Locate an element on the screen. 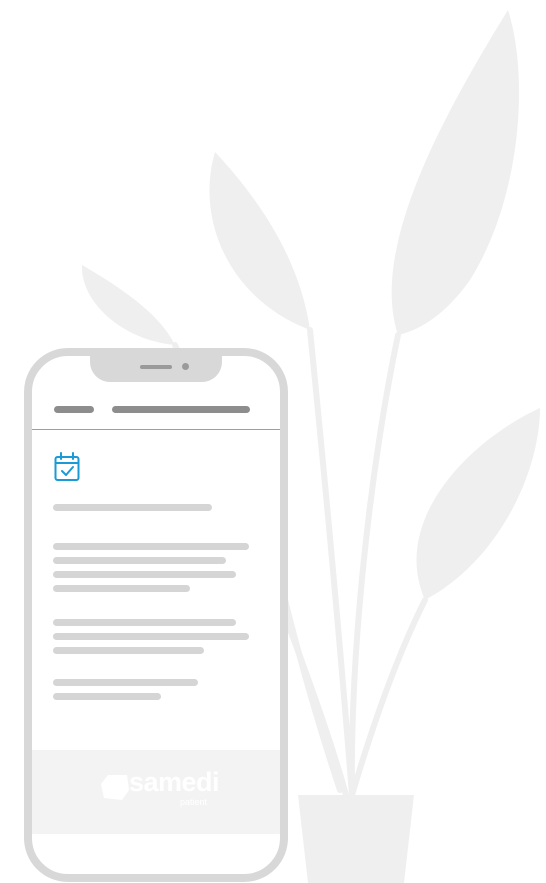 The height and width of the screenshot is (883, 546). calendar-check-icon is located at coordinates (67, 466).